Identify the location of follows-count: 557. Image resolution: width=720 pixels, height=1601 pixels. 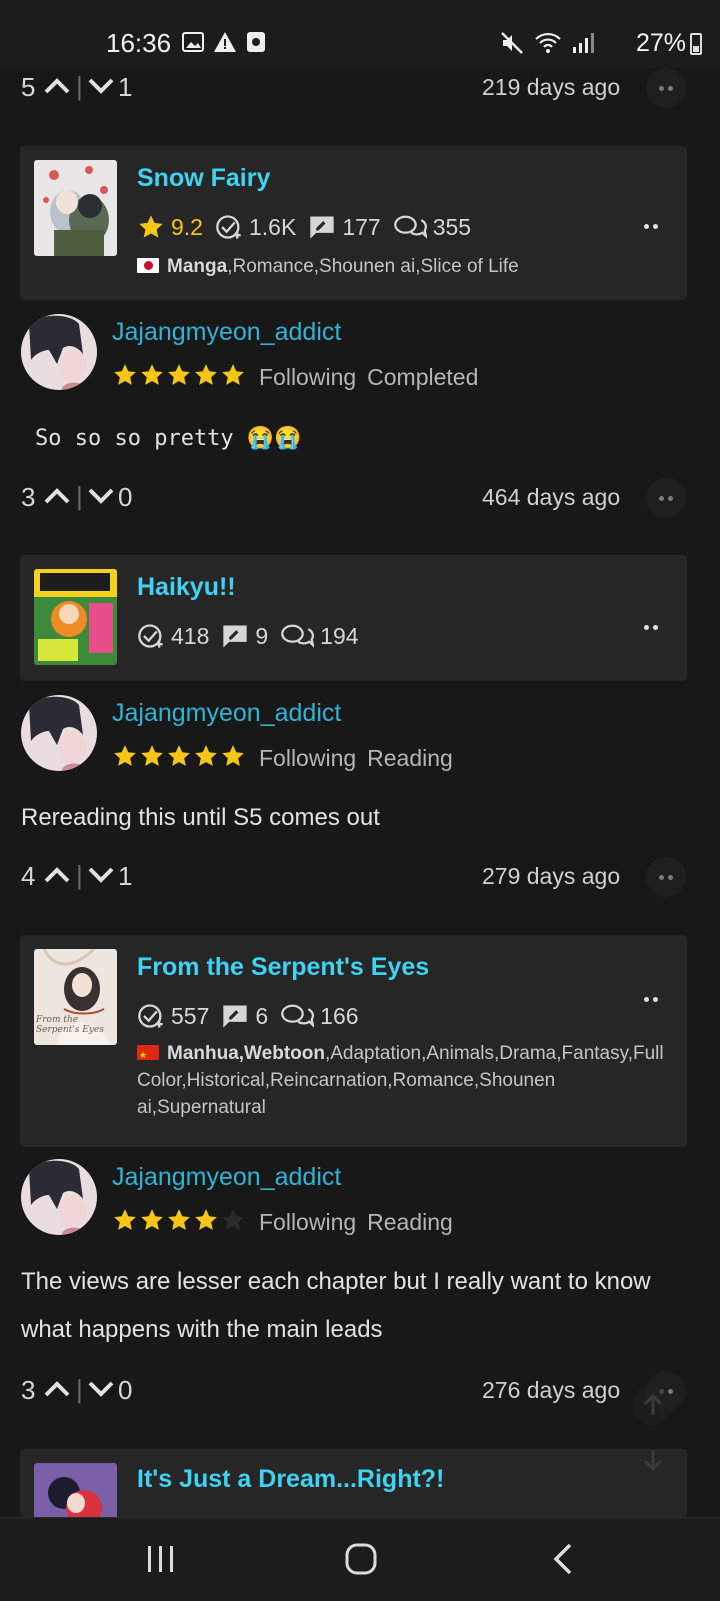
(190, 1015).